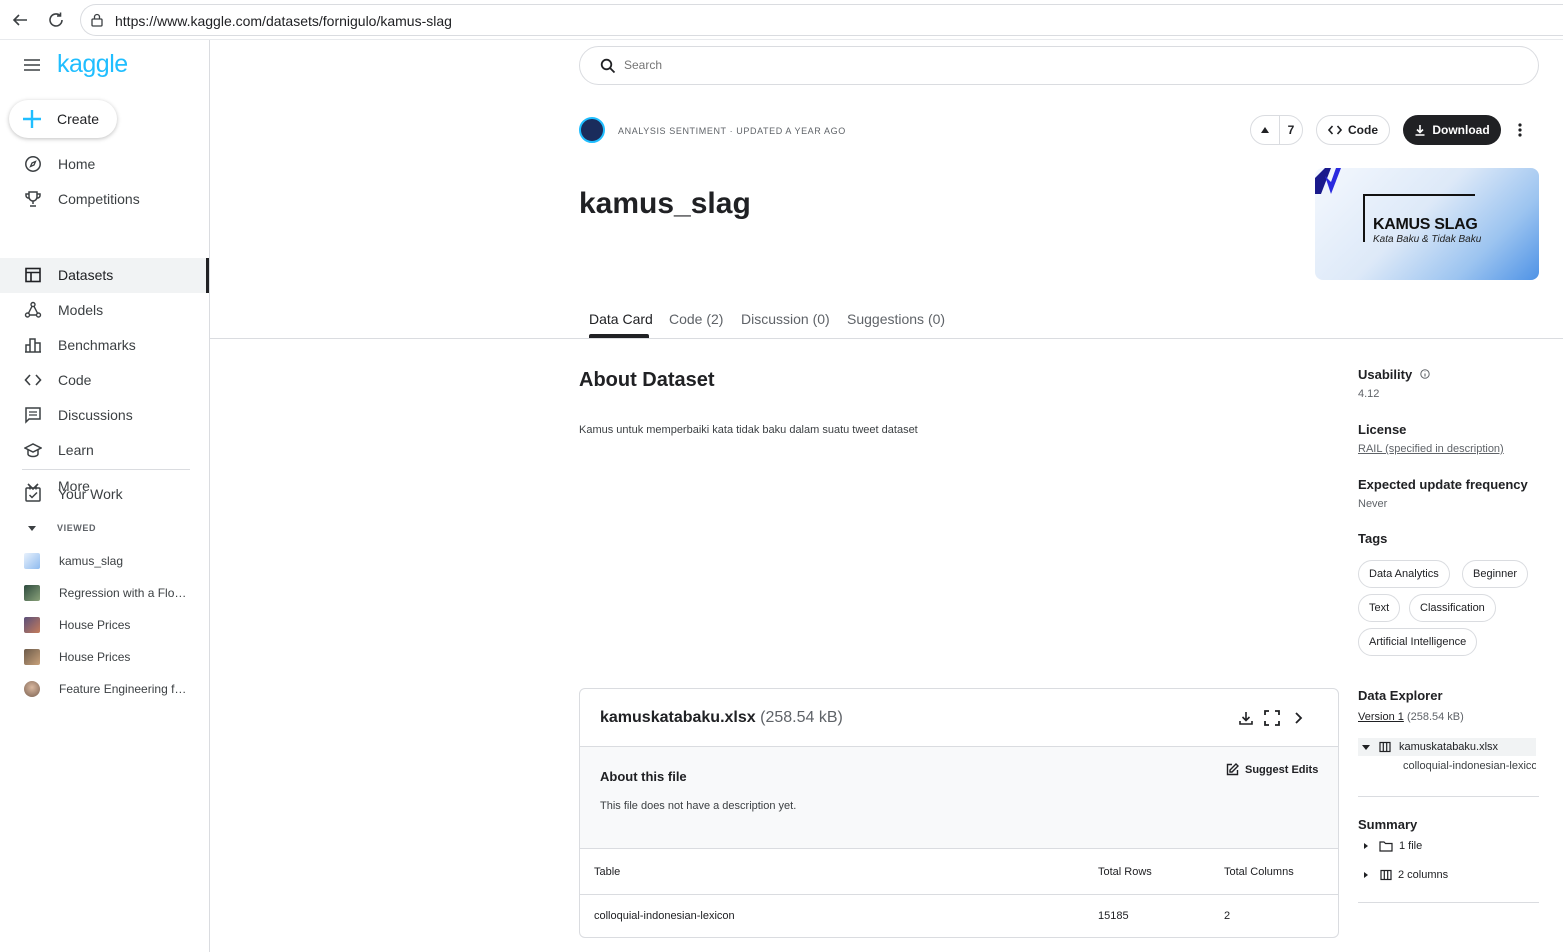 Image resolution: width=1563 pixels, height=952 pixels. What do you see at coordinates (1404, 574) in the screenshot?
I see `tag-chip: Data Analytics` at bounding box center [1404, 574].